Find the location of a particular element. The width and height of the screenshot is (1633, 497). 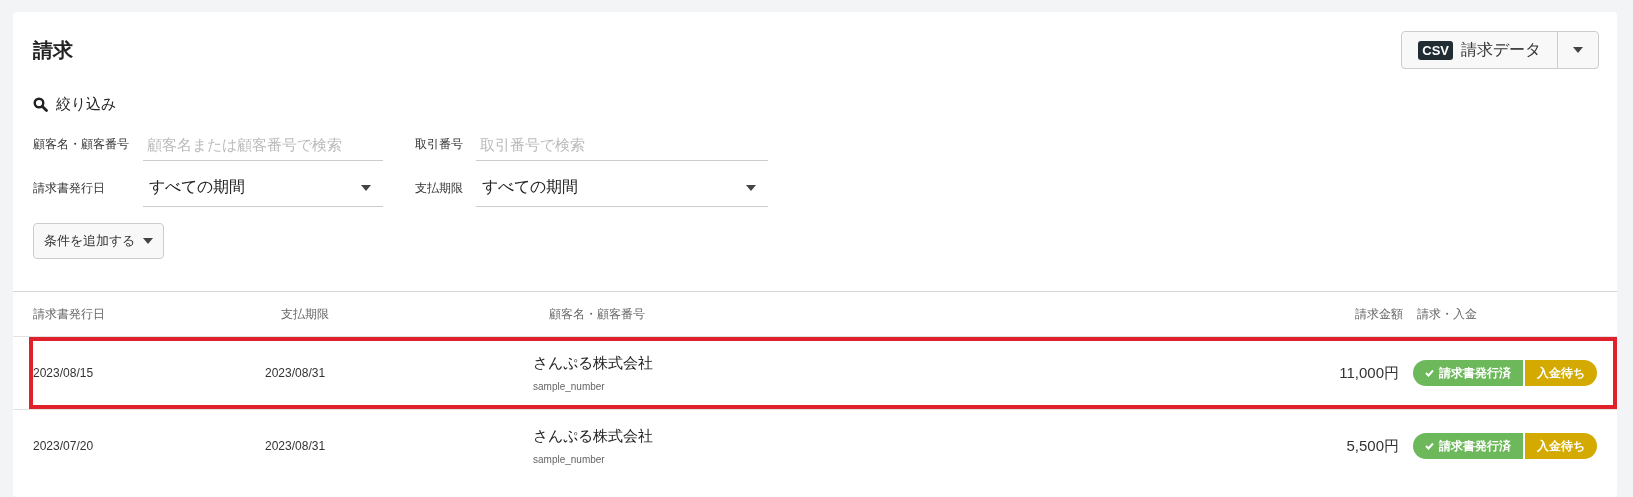

field-label: 取引番号 is located at coordinates (439, 144).